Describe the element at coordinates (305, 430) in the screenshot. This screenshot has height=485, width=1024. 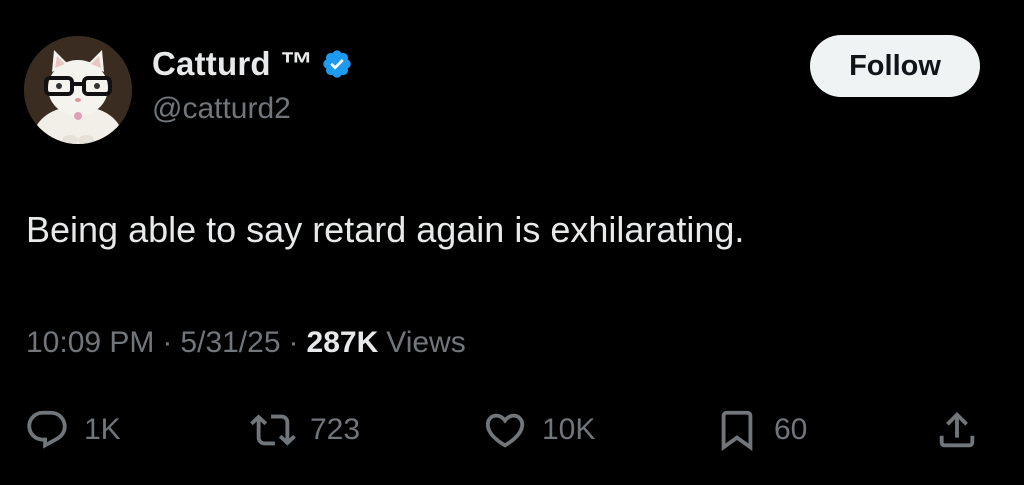
I see `retweet-button: 723` at that location.